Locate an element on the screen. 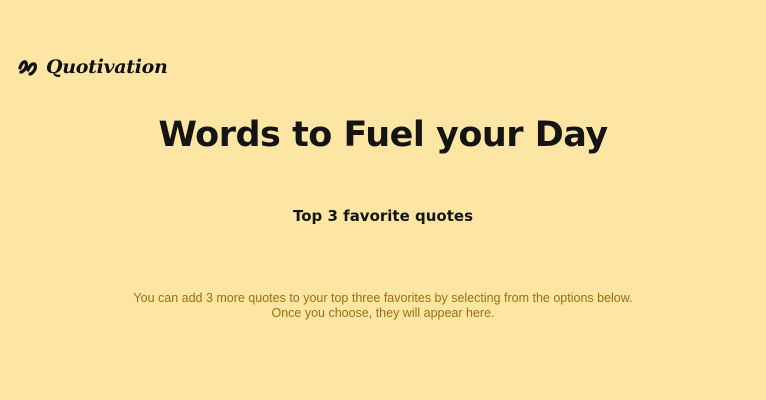 This screenshot has width=766, height=400. page-title: Words to Fuel your Day is located at coordinates (383, 135).